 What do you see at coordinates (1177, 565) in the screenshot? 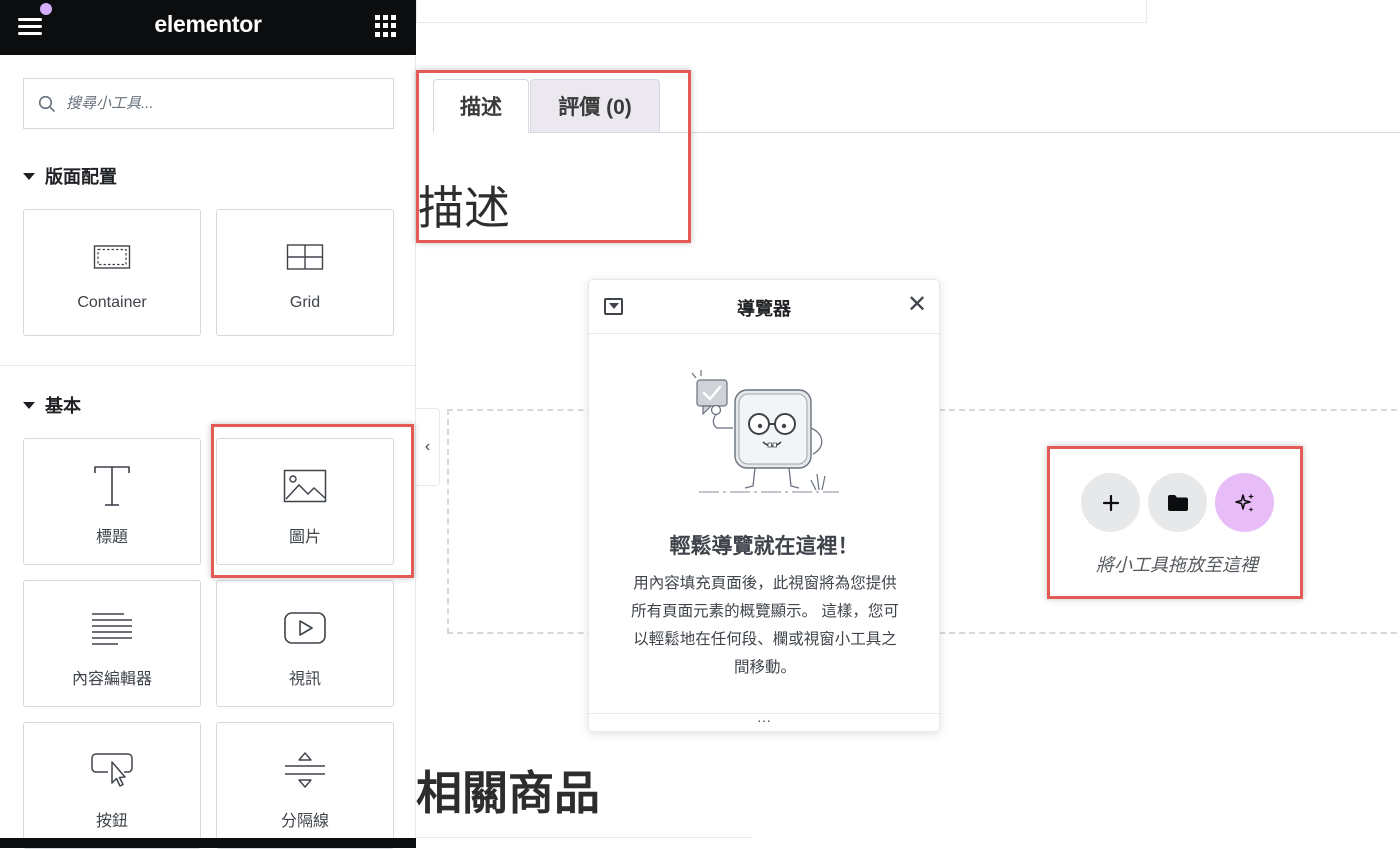
I see `drop-zone-hint: 將小工具拖放至這裡` at bounding box center [1177, 565].